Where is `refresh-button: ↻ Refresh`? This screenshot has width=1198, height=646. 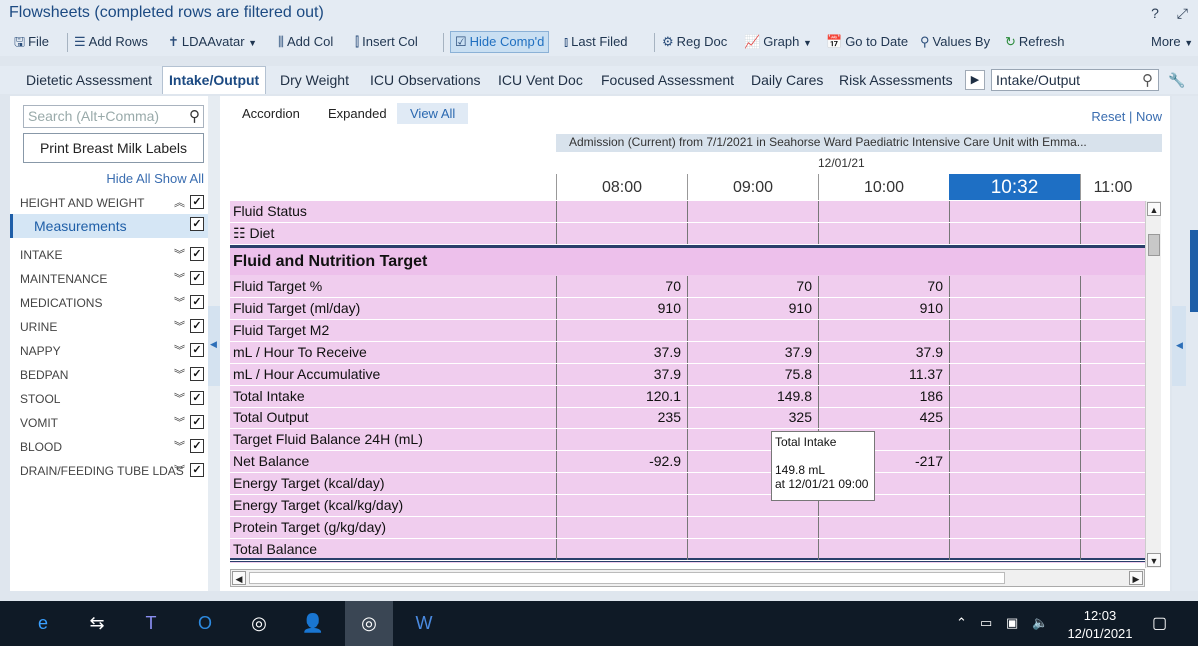 refresh-button: ↻ Refresh is located at coordinates (1034, 42).